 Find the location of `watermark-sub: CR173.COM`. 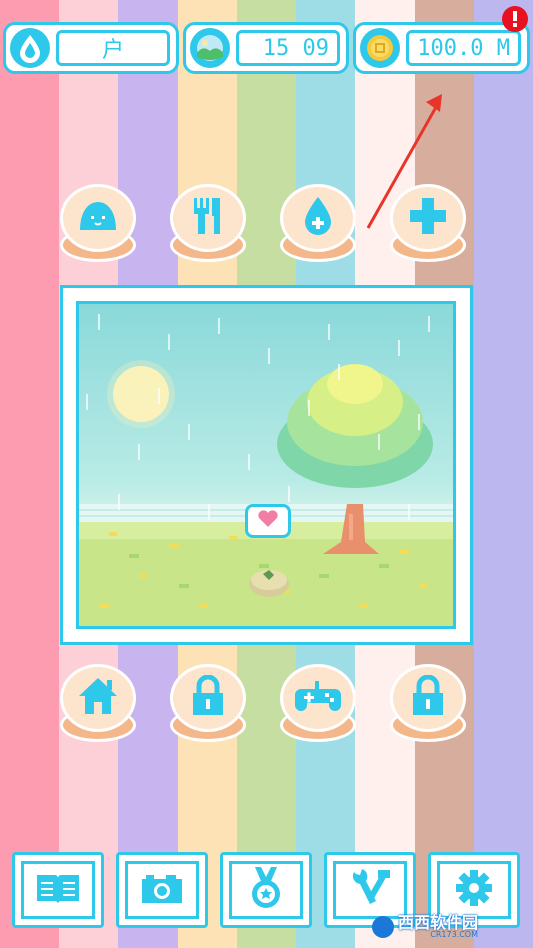

watermark-sub: CR173.COM is located at coordinates (454, 934).